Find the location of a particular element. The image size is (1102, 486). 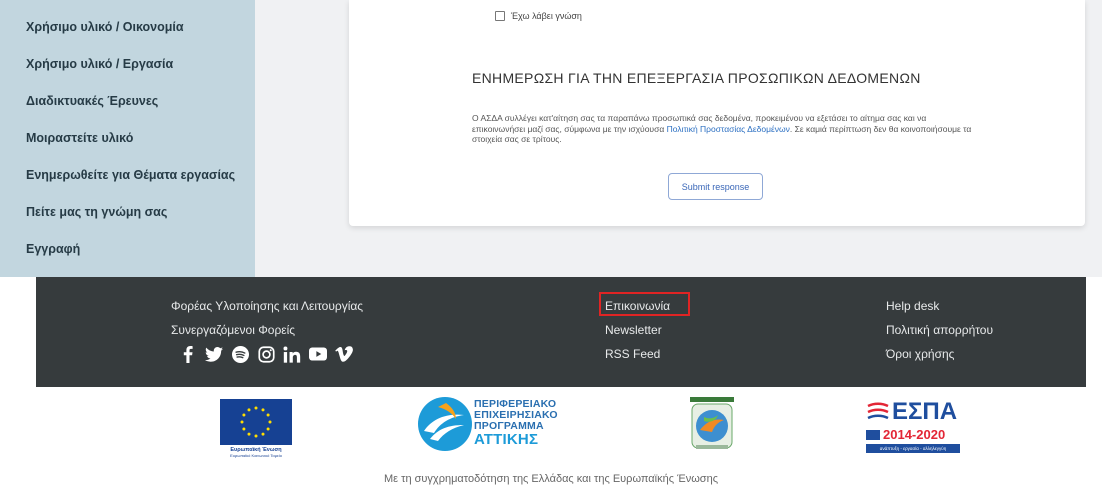

facebook-icon is located at coordinates (188, 354).